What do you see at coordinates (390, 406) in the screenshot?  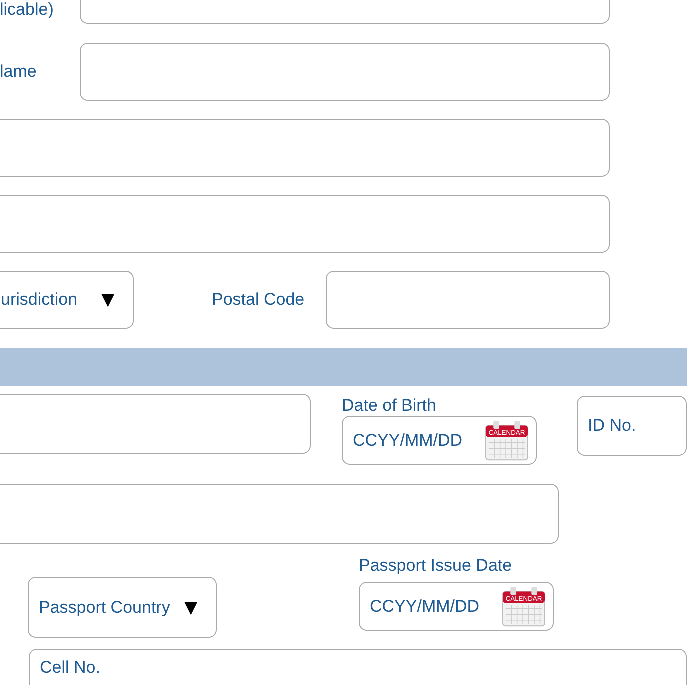 I see `field-label: Date of Birth` at bounding box center [390, 406].